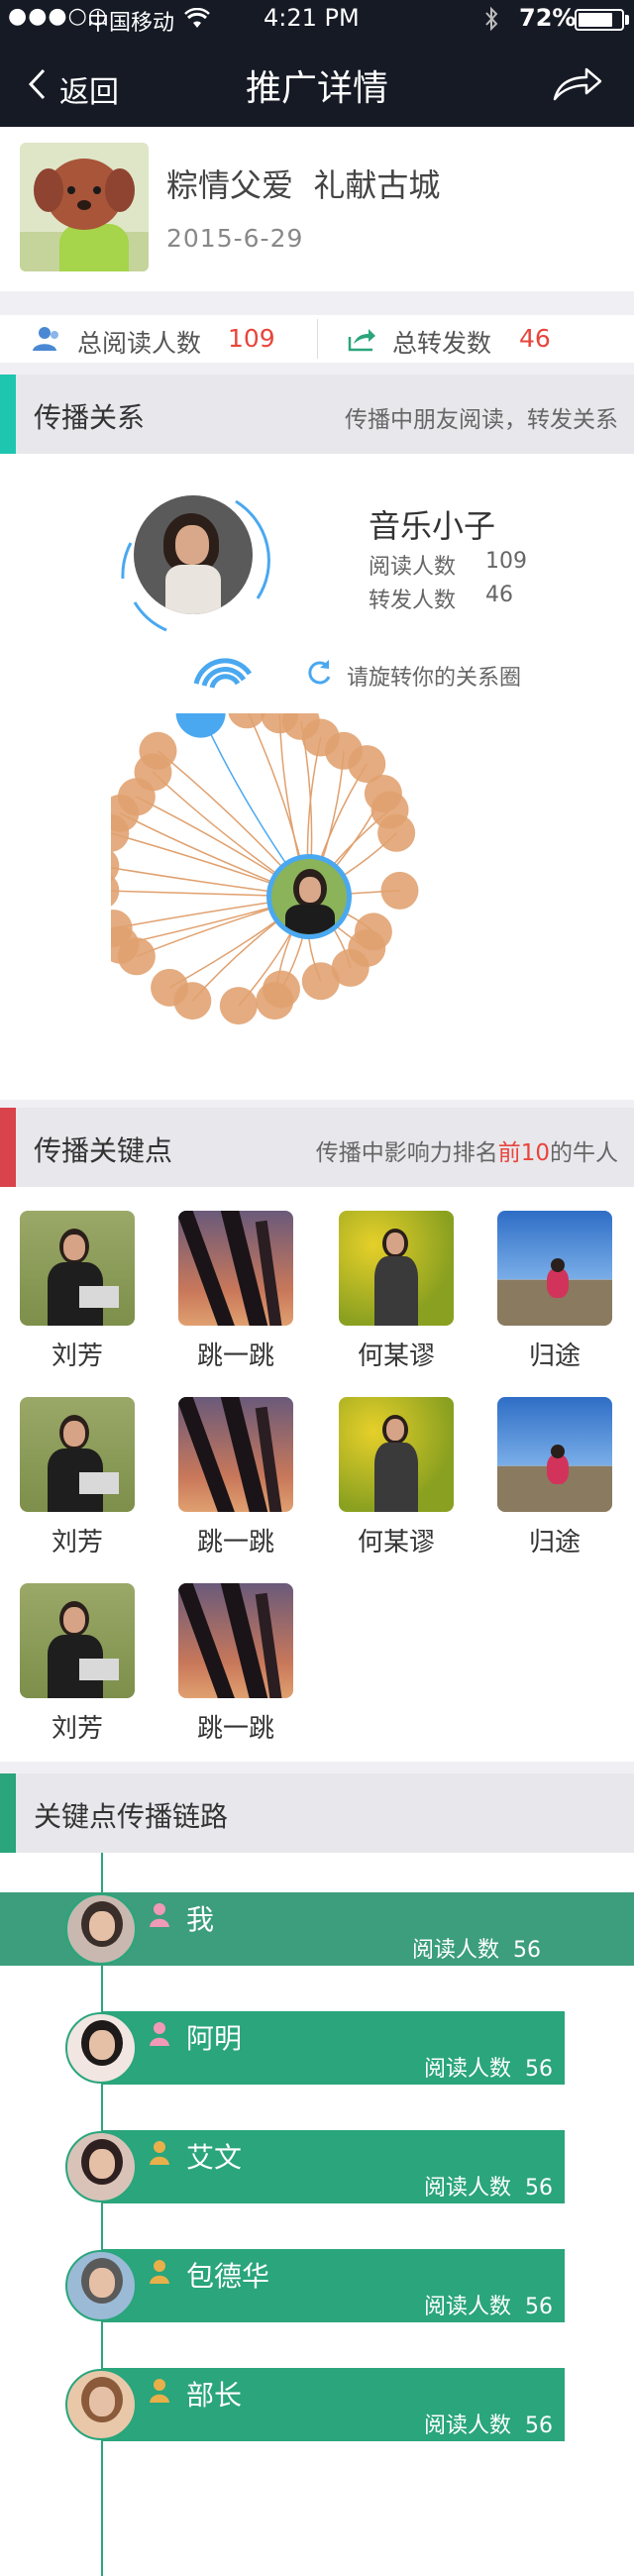  What do you see at coordinates (523, 1153) in the screenshot?
I see `keypoints-highlight: 前10` at bounding box center [523, 1153].